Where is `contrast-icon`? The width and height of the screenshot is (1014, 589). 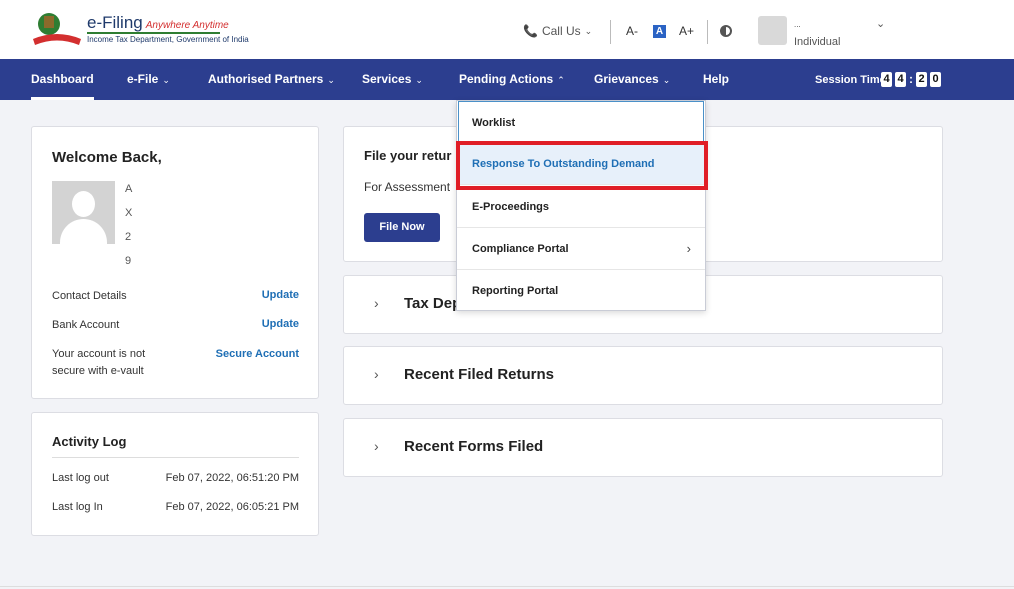
contrast-icon is located at coordinates (726, 31).